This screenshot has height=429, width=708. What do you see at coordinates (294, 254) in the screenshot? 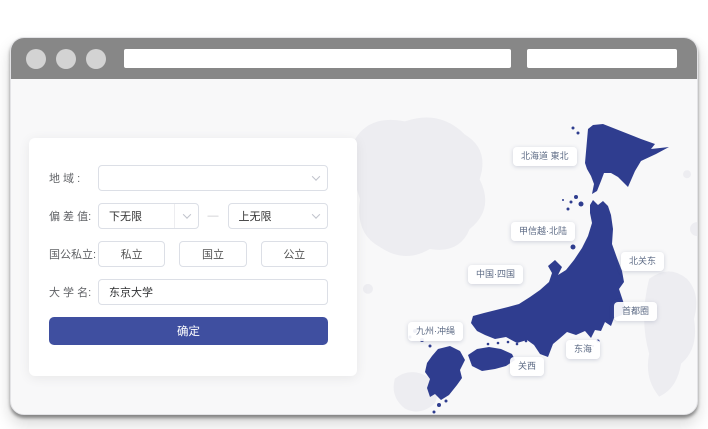
I see `school-type-option-public: 公立` at bounding box center [294, 254].